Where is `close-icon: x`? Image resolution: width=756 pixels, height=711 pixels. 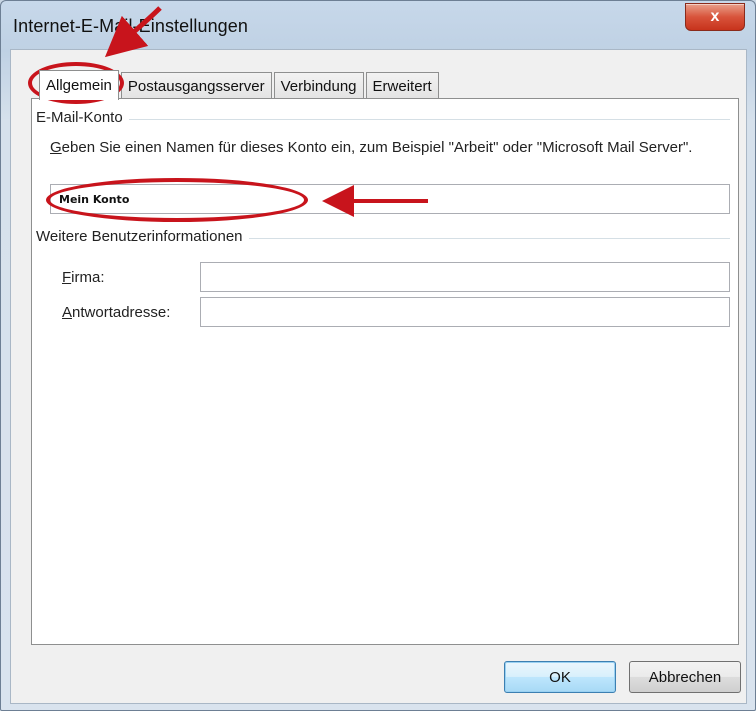 close-icon: x is located at coordinates (715, 16).